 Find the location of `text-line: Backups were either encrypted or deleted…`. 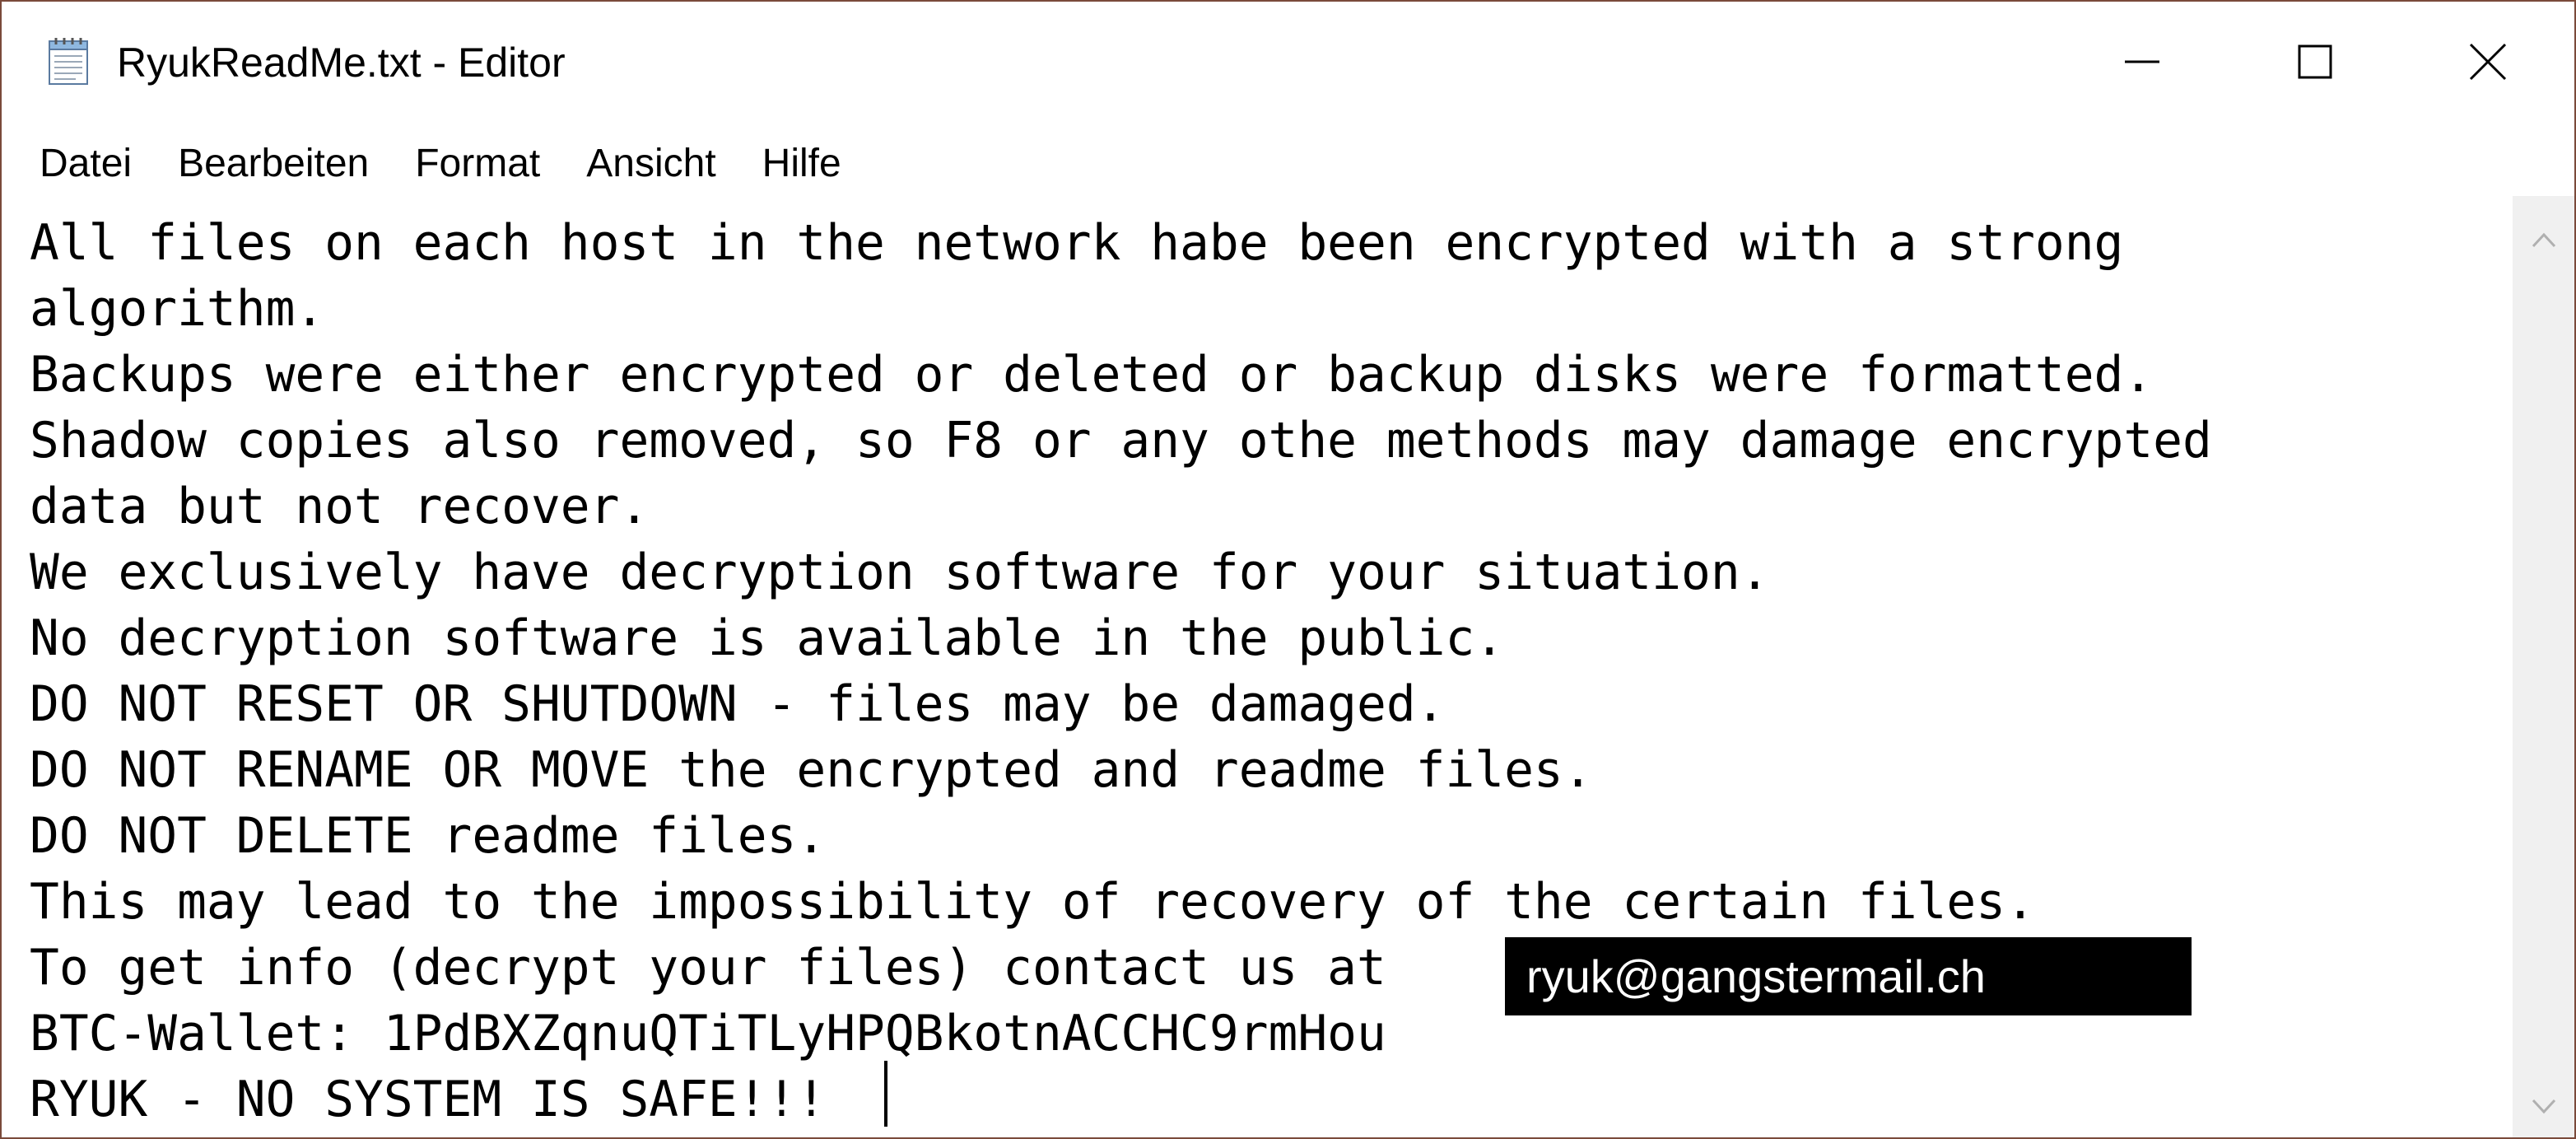

text-line: Backups were either encrypted or deleted… is located at coordinates (1092, 375).